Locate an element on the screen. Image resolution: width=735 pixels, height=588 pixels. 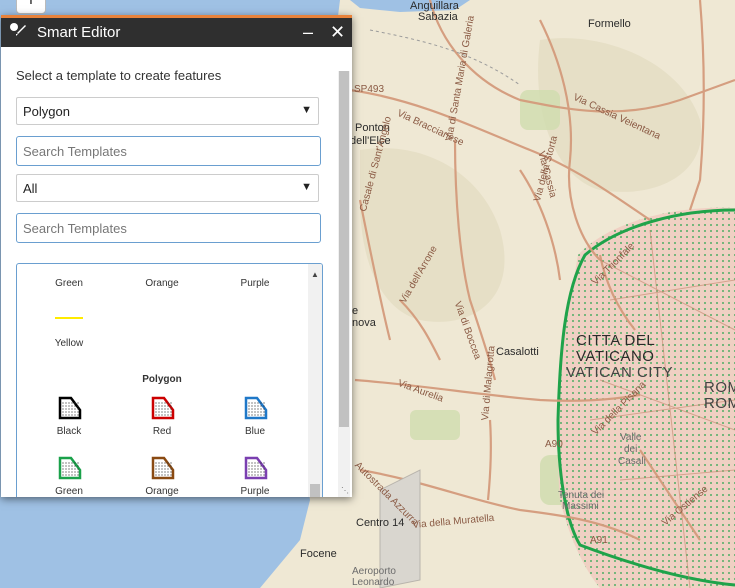
zoom-in-button: + is located at coordinates (31, 7).